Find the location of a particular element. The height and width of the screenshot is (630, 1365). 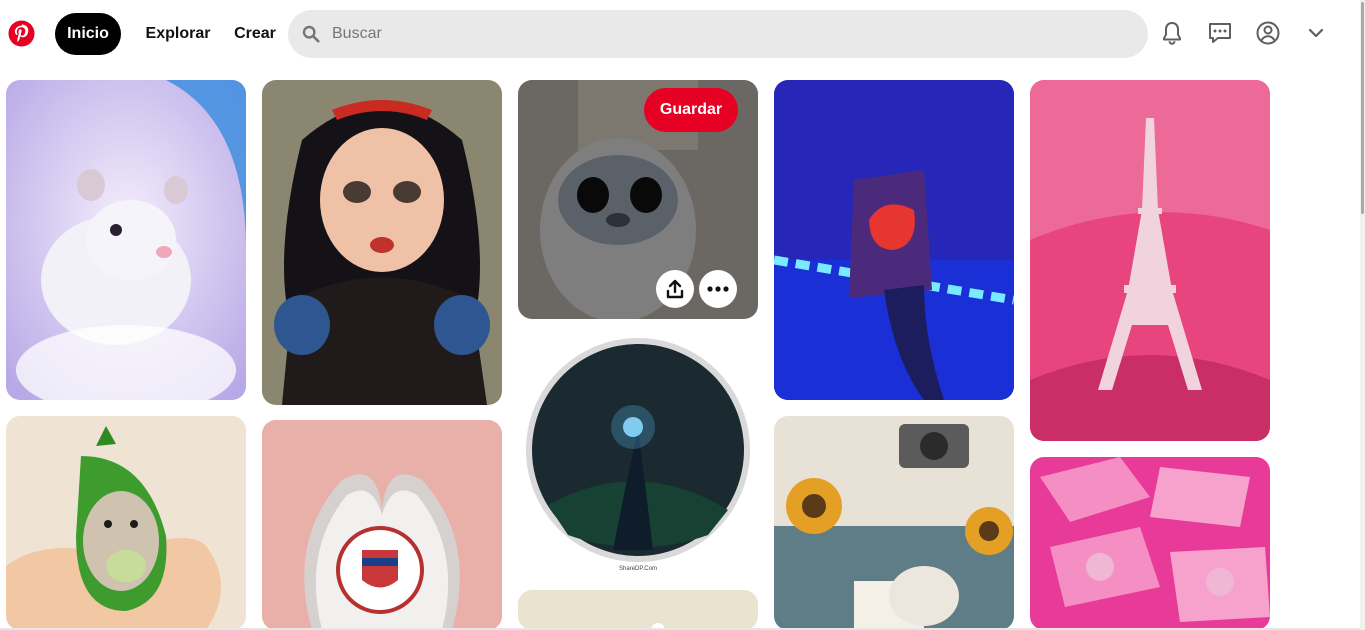

princess-illustration-photo is located at coordinates (382, 242).